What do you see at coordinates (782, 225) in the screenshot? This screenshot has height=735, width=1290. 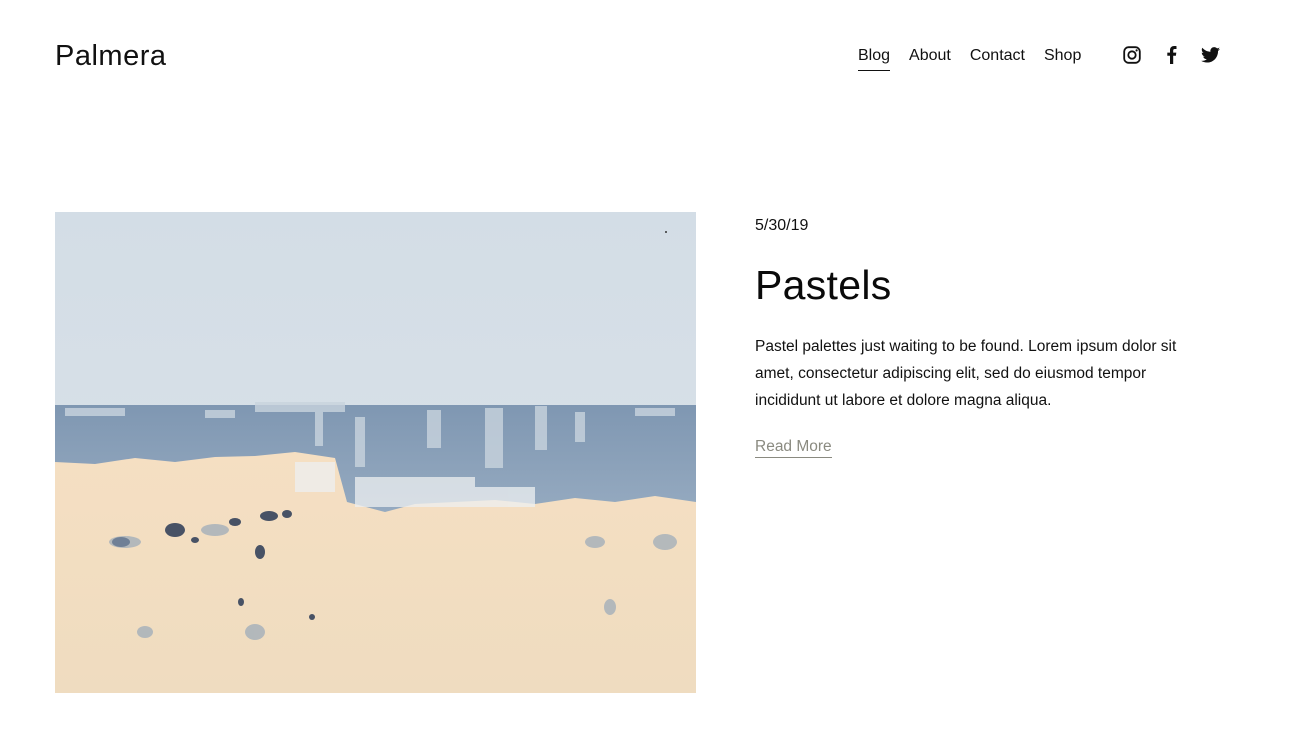 I see `post-date: 5/30/19` at bounding box center [782, 225].